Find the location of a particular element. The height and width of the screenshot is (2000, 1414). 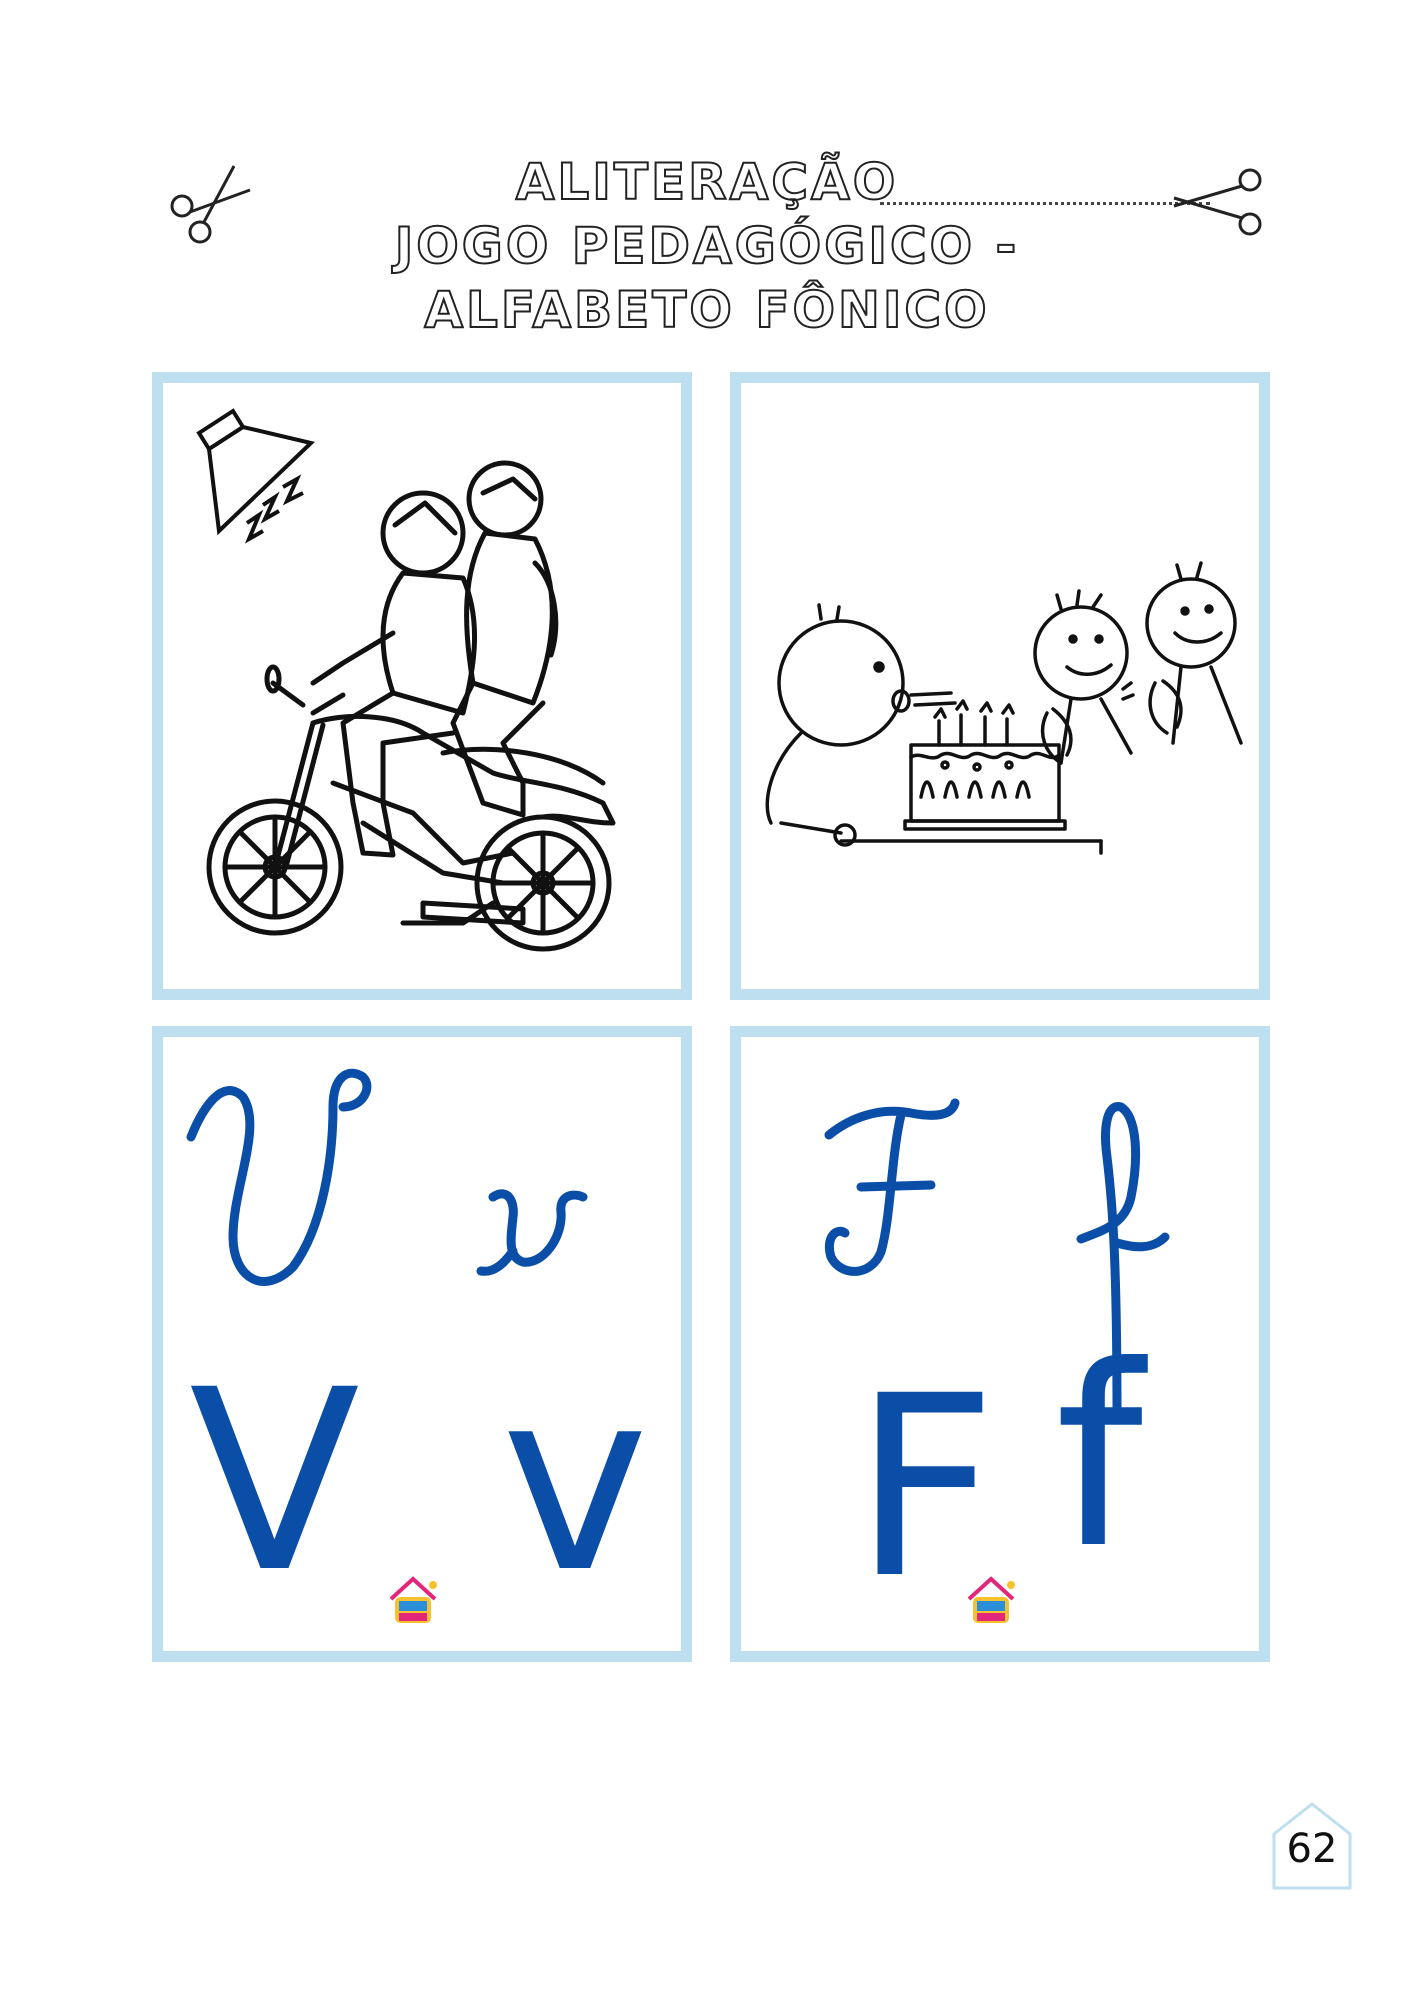

cursive-upper-v is located at coordinates (279, 1177).